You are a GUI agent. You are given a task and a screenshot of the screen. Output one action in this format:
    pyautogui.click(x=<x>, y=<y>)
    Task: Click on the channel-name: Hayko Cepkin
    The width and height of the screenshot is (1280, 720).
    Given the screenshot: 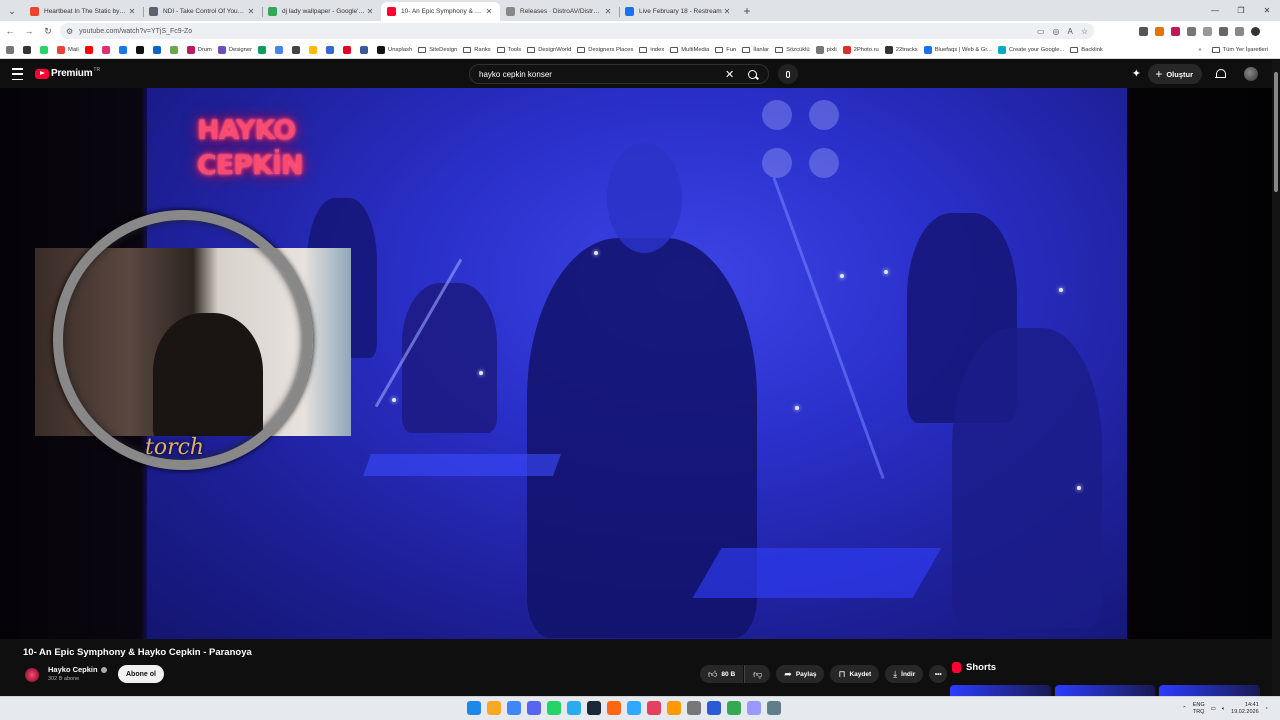 What is the action you would take?
    pyautogui.click(x=73, y=669)
    